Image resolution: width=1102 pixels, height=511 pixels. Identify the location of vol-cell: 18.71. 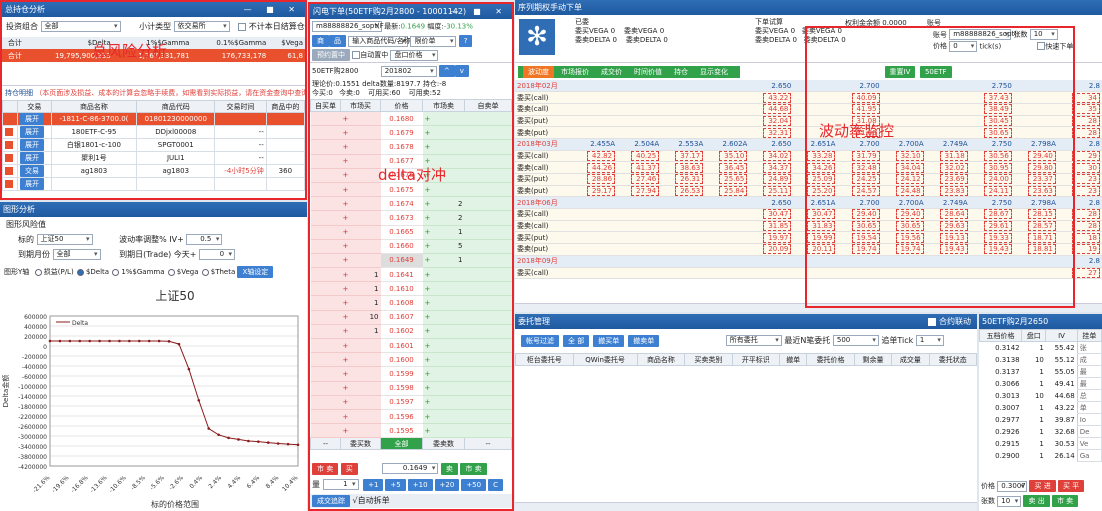
(1035, 238).